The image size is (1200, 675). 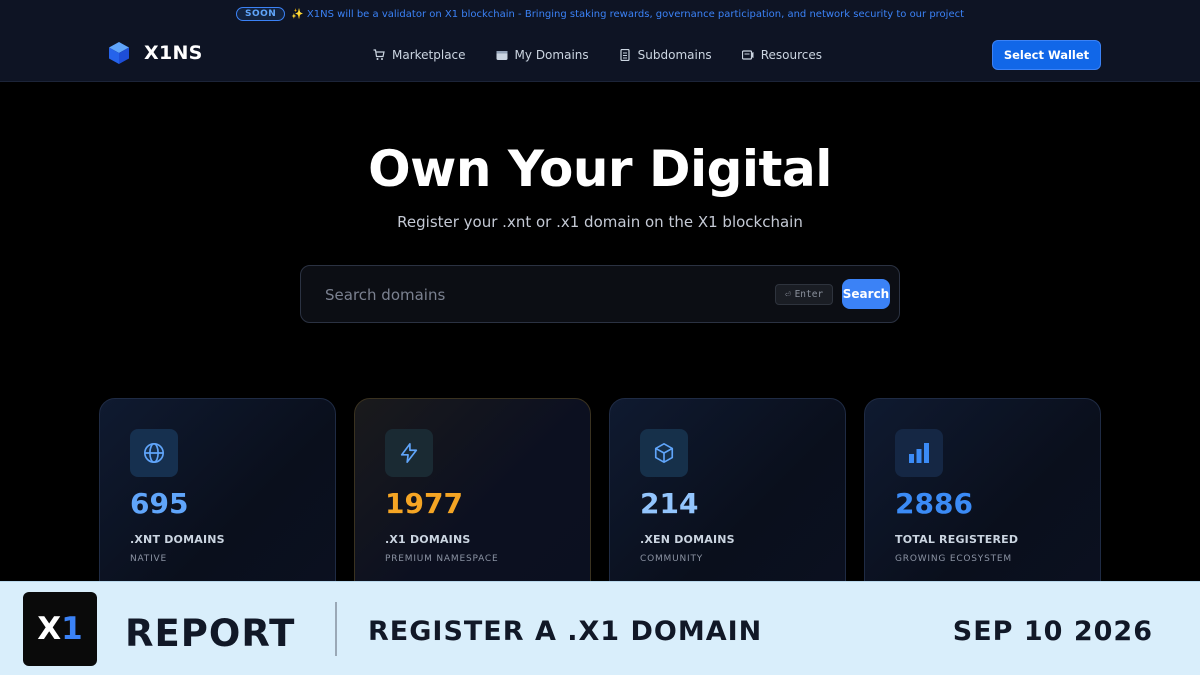 I want to click on logo-text: X1NS, so click(x=173, y=53).